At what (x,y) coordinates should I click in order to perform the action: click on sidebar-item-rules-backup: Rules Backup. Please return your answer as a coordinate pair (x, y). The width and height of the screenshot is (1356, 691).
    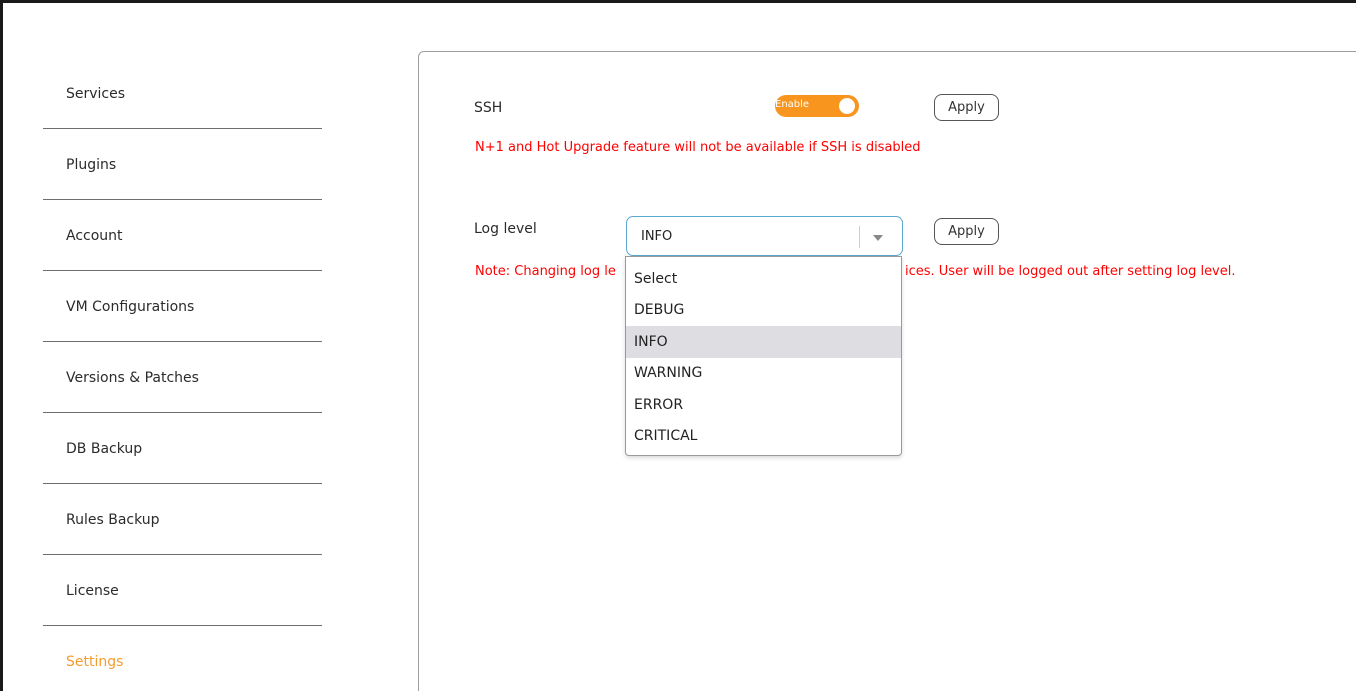
    Looking at the image, I should click on (182, 519).